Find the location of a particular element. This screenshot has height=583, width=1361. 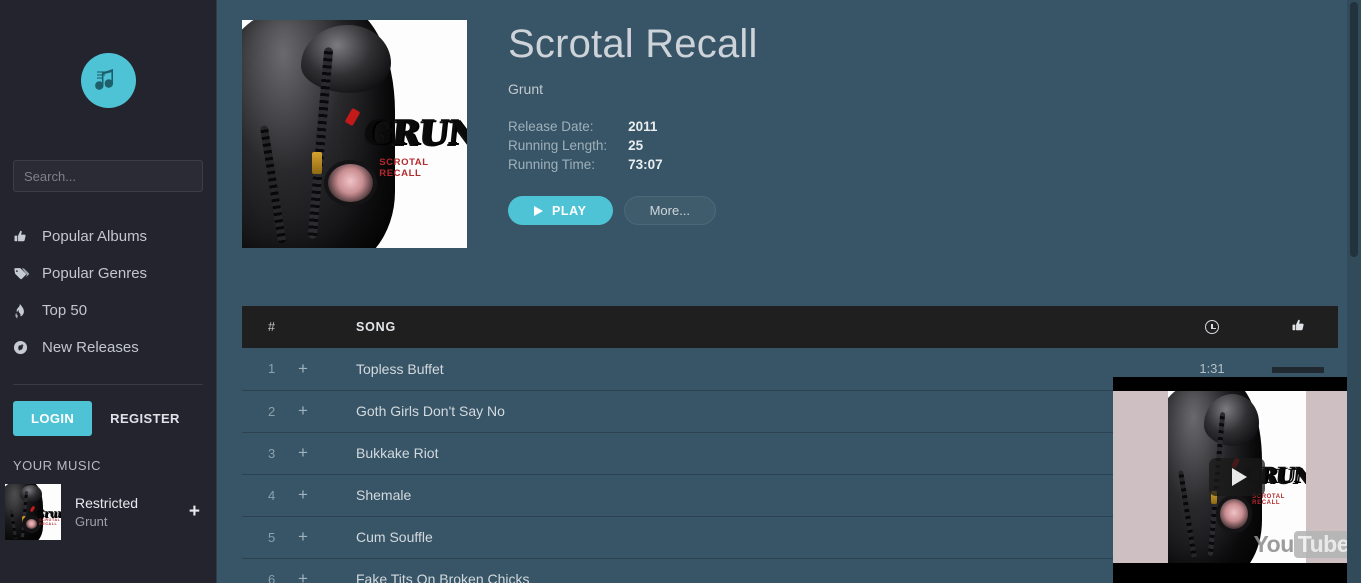

metadata-row: Running Length: 25 is located at coordinates (585, 147).